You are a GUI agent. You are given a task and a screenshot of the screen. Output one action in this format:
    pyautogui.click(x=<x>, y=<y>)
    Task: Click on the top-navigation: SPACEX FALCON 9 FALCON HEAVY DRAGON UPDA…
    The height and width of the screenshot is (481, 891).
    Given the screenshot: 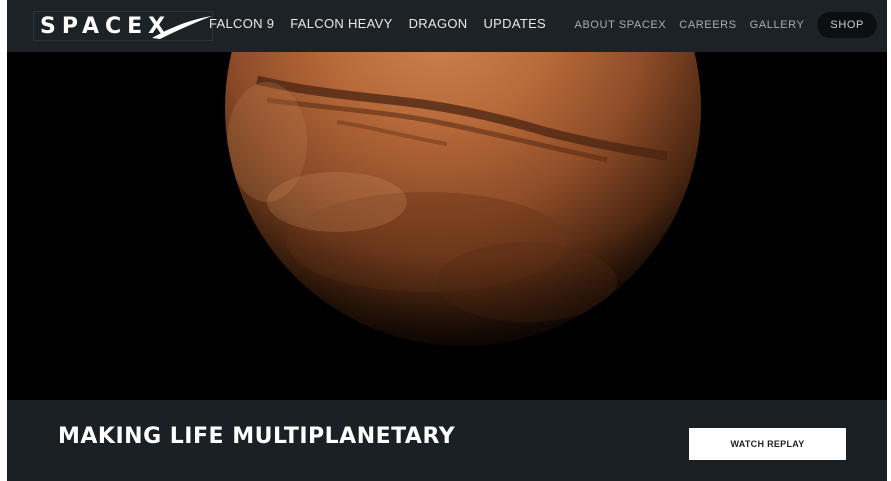 What is the action you would take?
    pyautogui.click(x=447, y=26)
    